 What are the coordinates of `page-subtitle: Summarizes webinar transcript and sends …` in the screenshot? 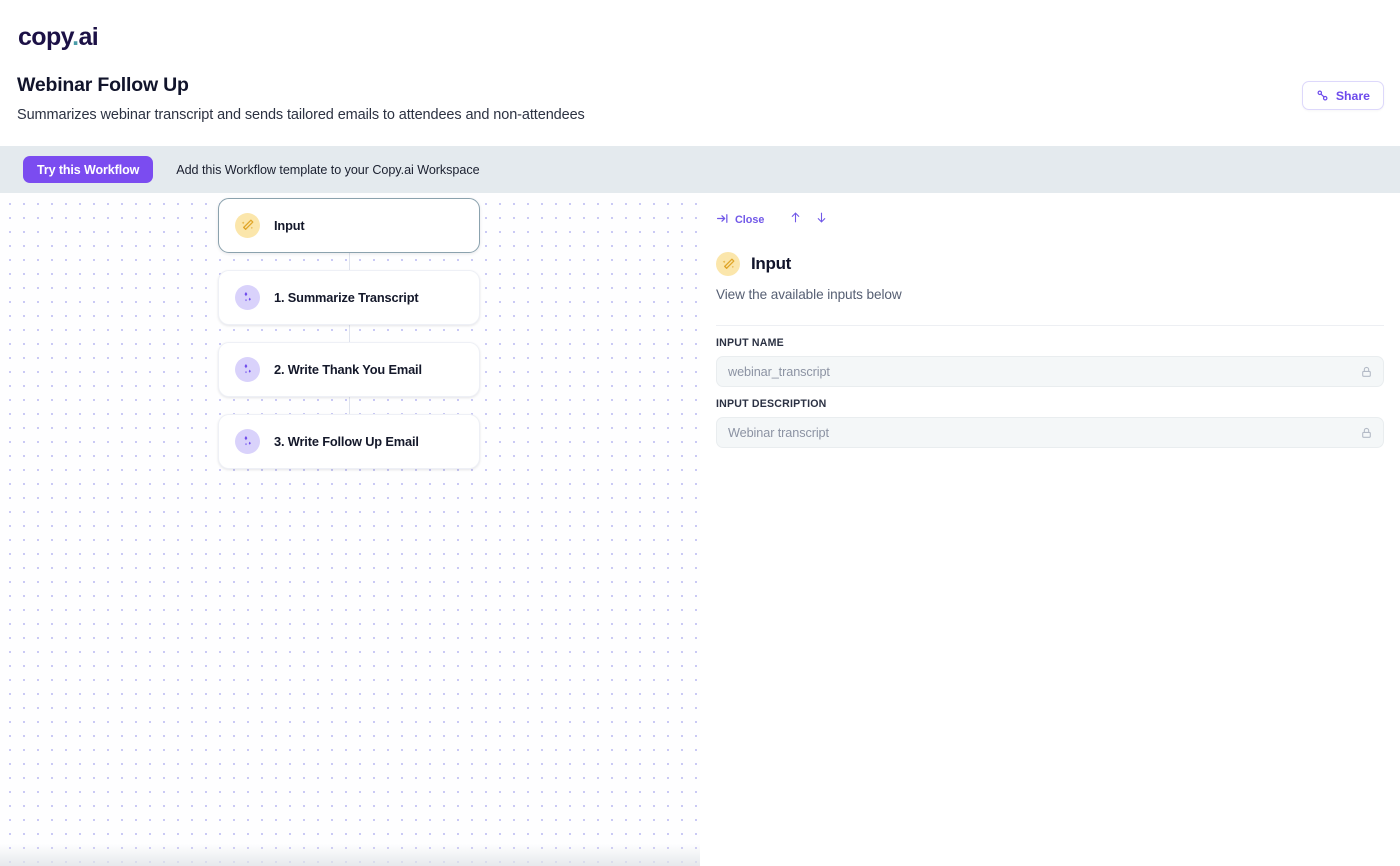 It's located at (301, 115).